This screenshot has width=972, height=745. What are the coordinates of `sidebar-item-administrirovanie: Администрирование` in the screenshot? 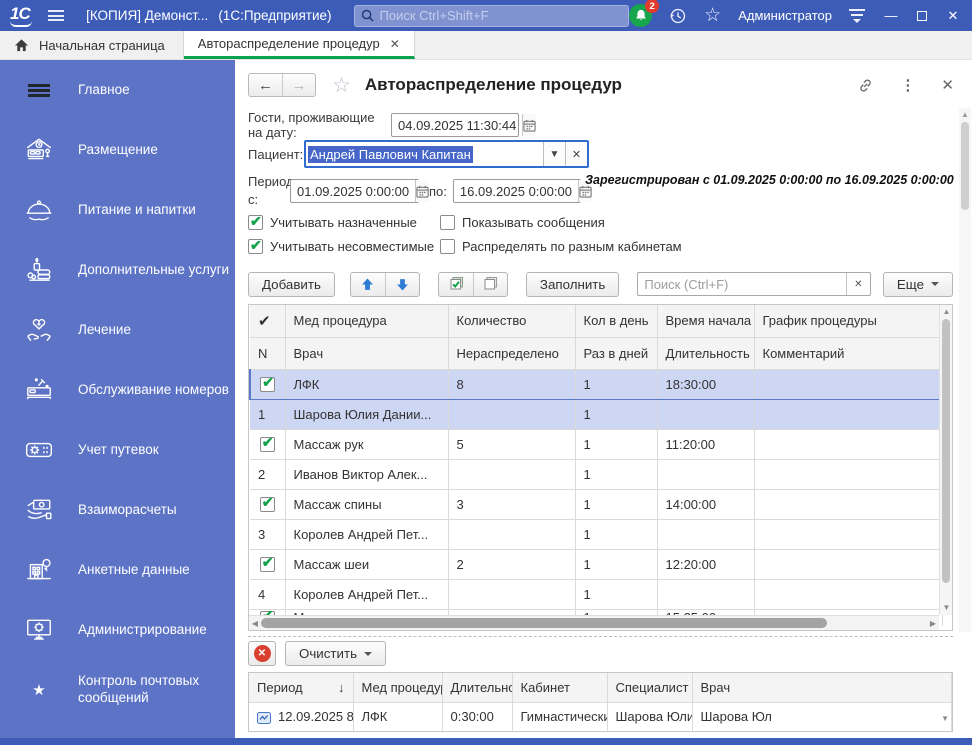 It's located at (117, 630).